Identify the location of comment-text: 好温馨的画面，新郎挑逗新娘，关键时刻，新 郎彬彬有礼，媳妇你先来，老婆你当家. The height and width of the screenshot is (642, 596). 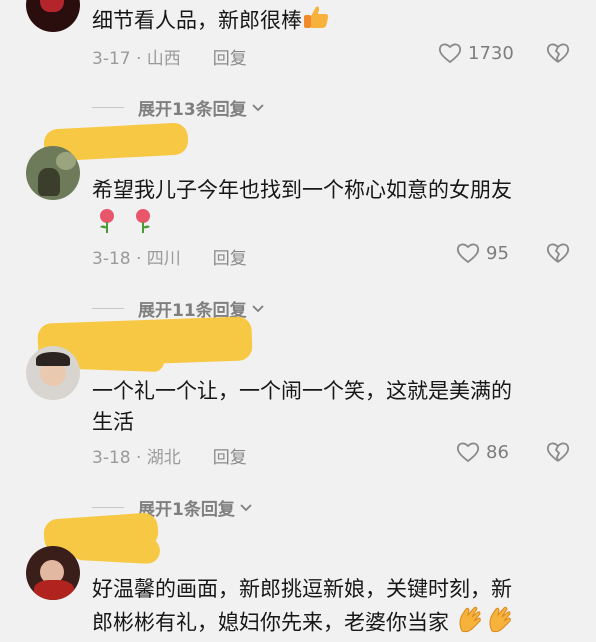
(304, 608).